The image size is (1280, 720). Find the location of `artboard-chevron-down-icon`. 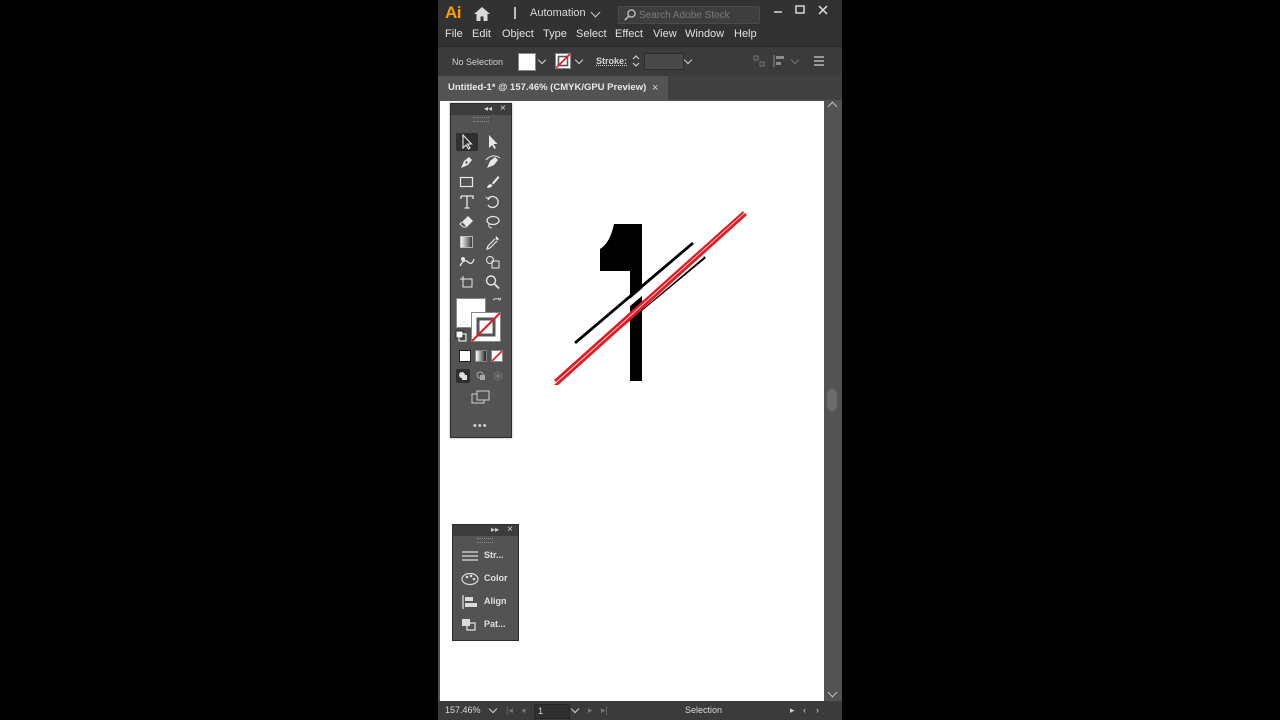

artboard-chevron-down-icon is located at coordinates (575, 709).